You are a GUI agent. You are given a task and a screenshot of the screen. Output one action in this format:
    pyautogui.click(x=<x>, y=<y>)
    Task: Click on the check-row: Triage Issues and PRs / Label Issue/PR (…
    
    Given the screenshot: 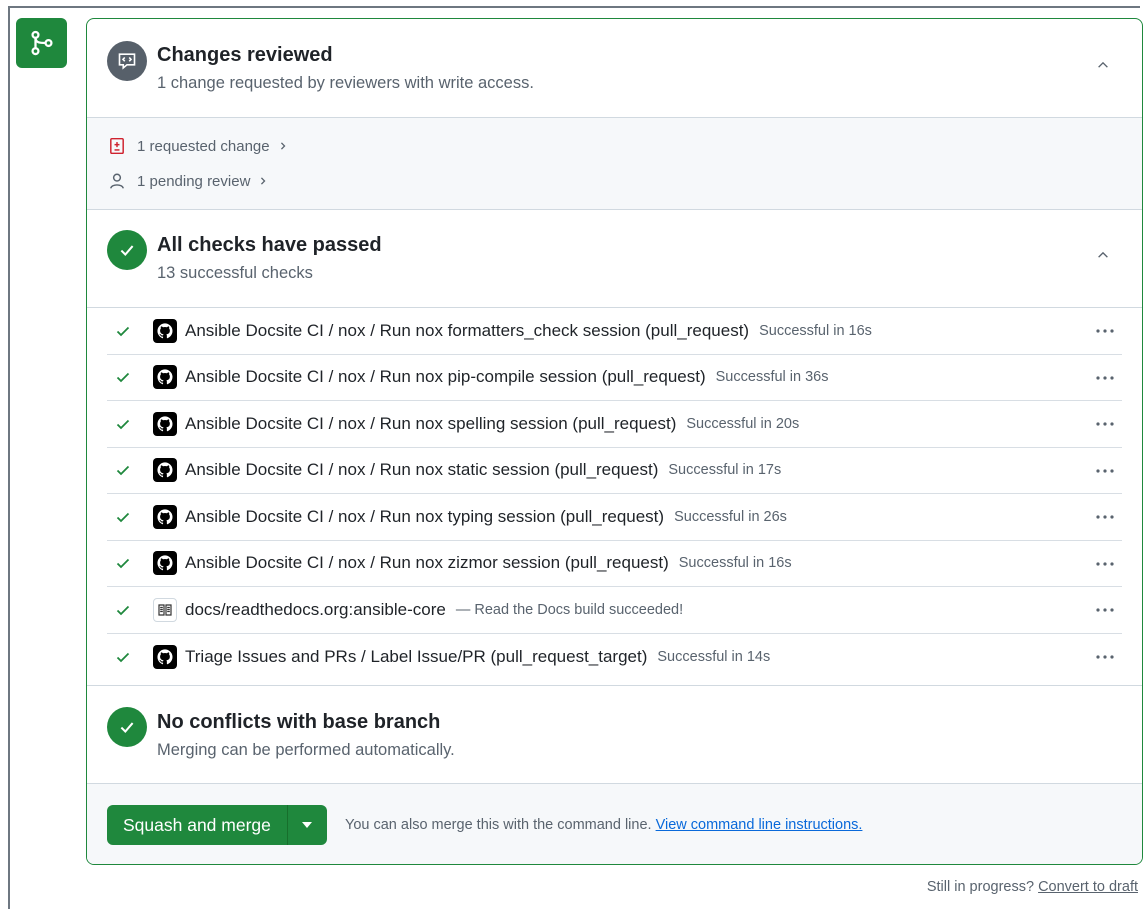 What is the action you would take?
    pyautogui.click(x=614, y=657)
    